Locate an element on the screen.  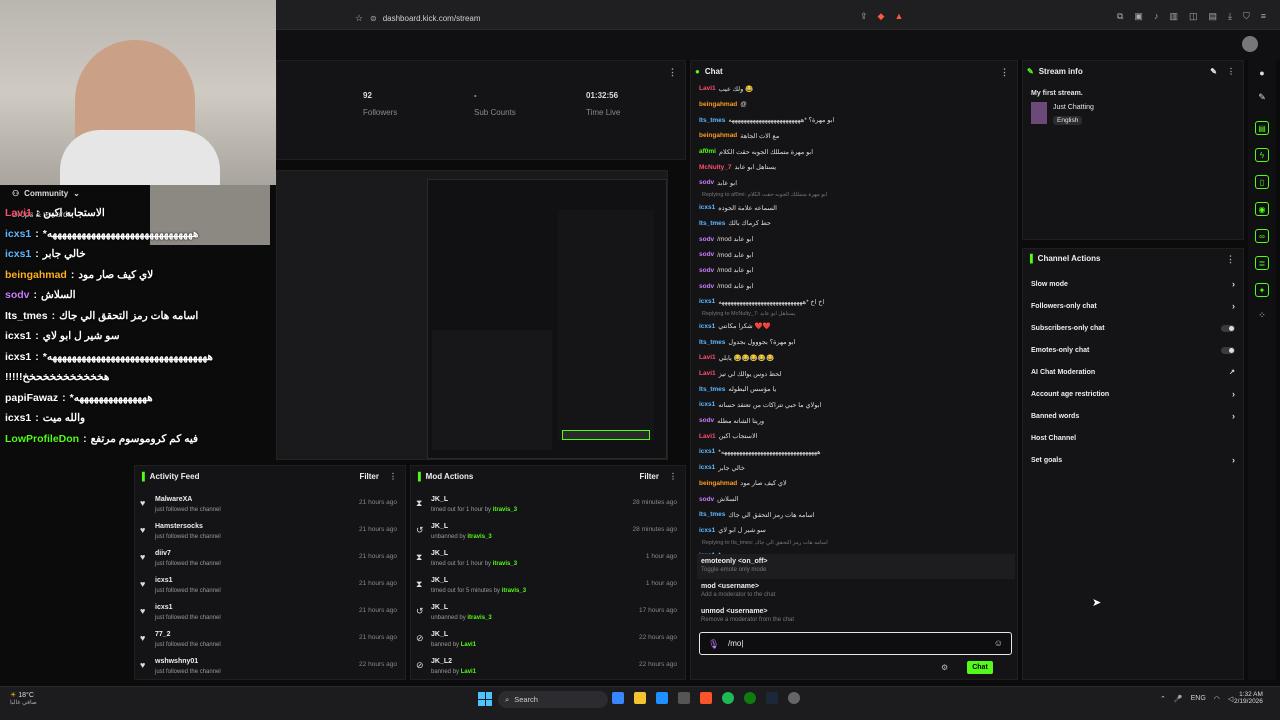
windows-start-icon is located at coordinates (485, 699).